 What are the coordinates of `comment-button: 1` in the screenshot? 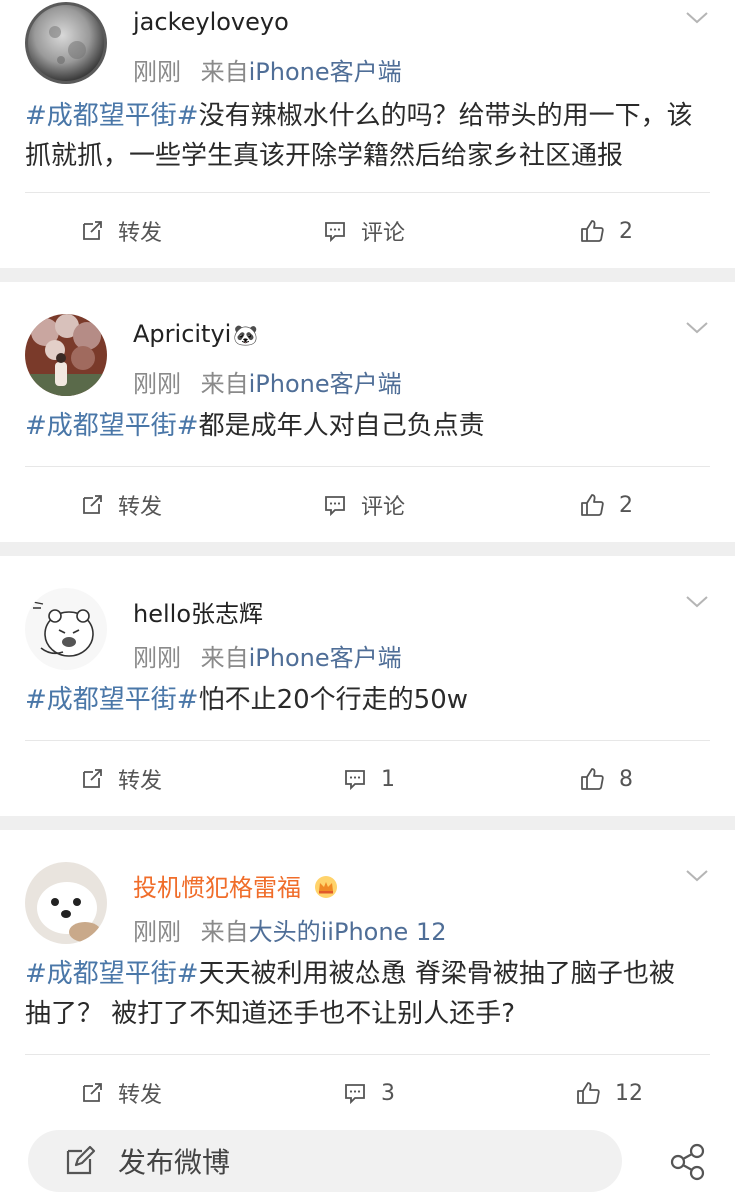 It's located at (369, 779).